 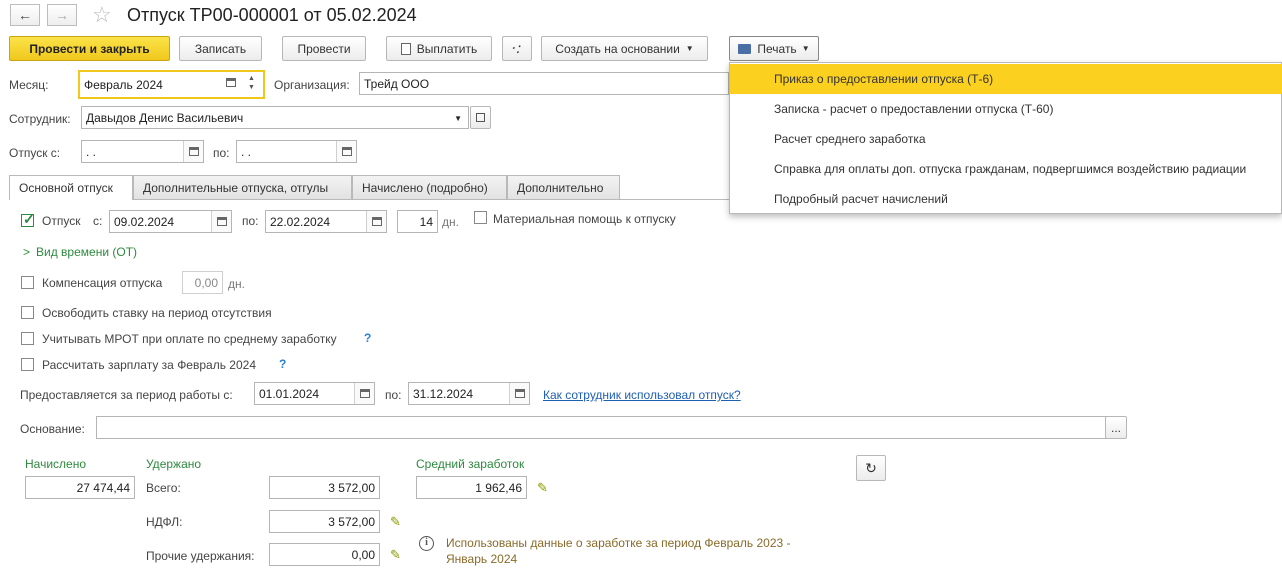 What do you see at coordinates (542, 488) in the screenshot?
I see `edit-avg-pencil-icon: ✎` at bounding box center [542, 488].